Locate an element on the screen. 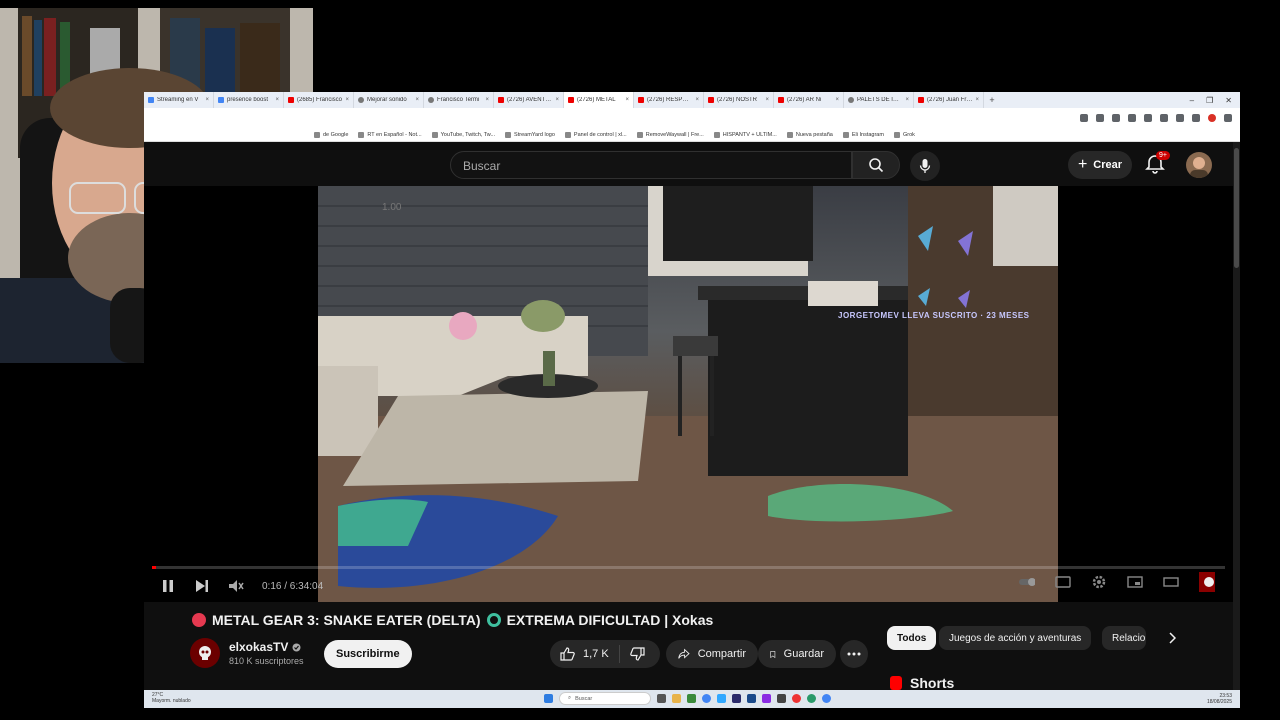  bookmark: StreamYard logo is located at coordinates (530, 134).